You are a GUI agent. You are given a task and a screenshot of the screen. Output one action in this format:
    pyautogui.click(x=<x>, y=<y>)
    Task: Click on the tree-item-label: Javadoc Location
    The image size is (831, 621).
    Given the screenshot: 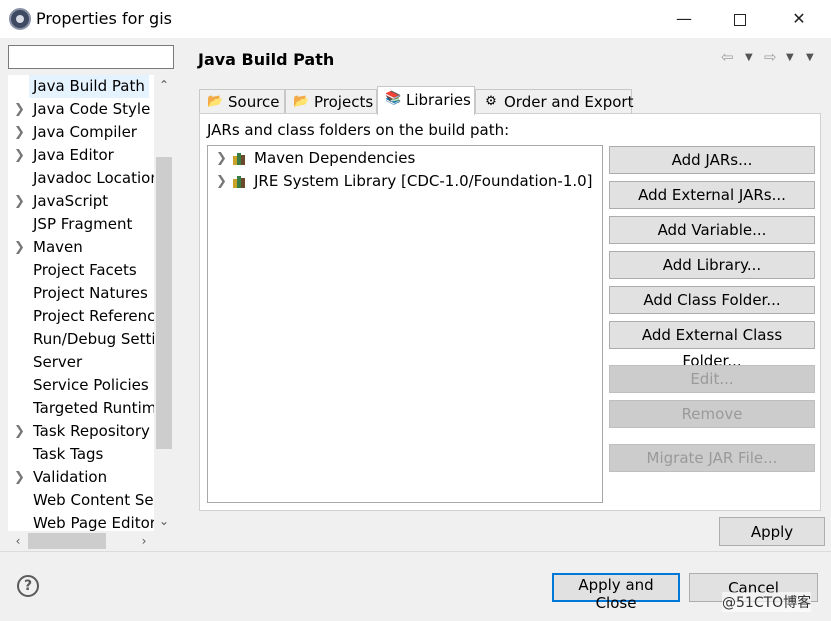 What is the action you would take?
    pyautogui.click(x=93, y=178)
    